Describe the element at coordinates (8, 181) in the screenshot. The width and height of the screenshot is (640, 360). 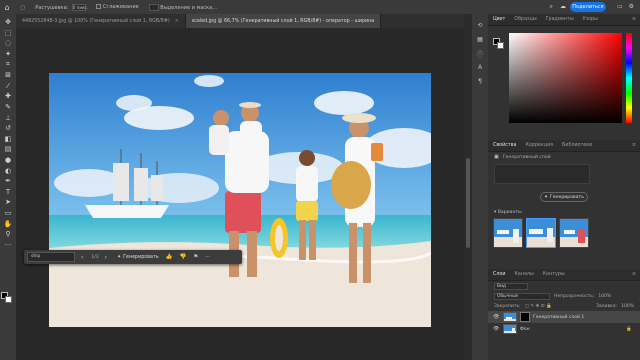
I see `pen-icon: ✒` at that location.